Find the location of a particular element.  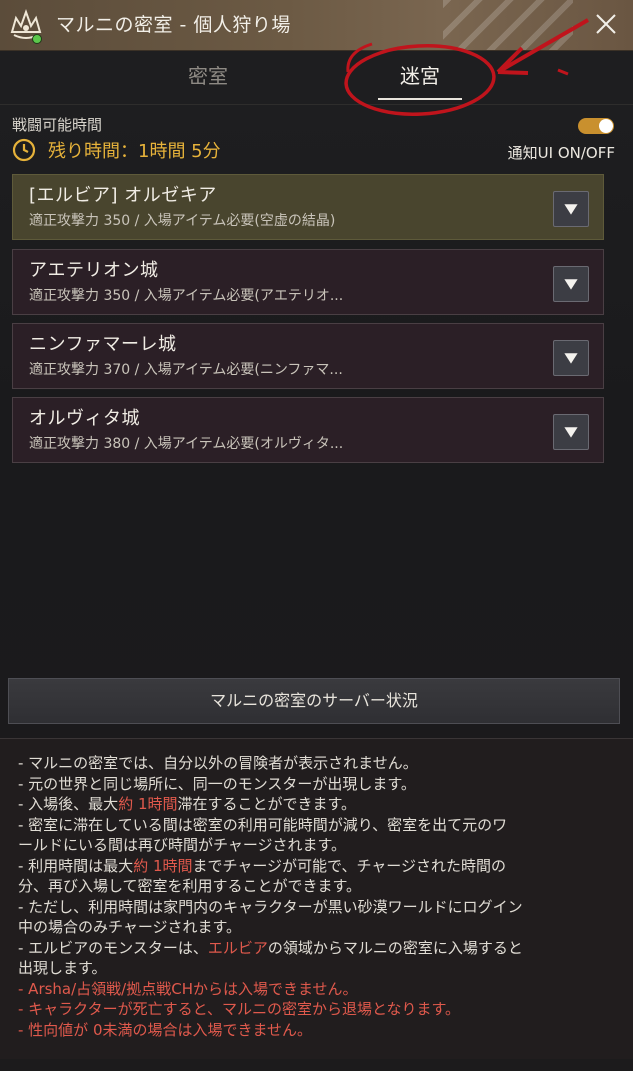

note-item-warning: - 性向値が 0未満の場合は入場できません。 is located at coordinates (165, 1029).